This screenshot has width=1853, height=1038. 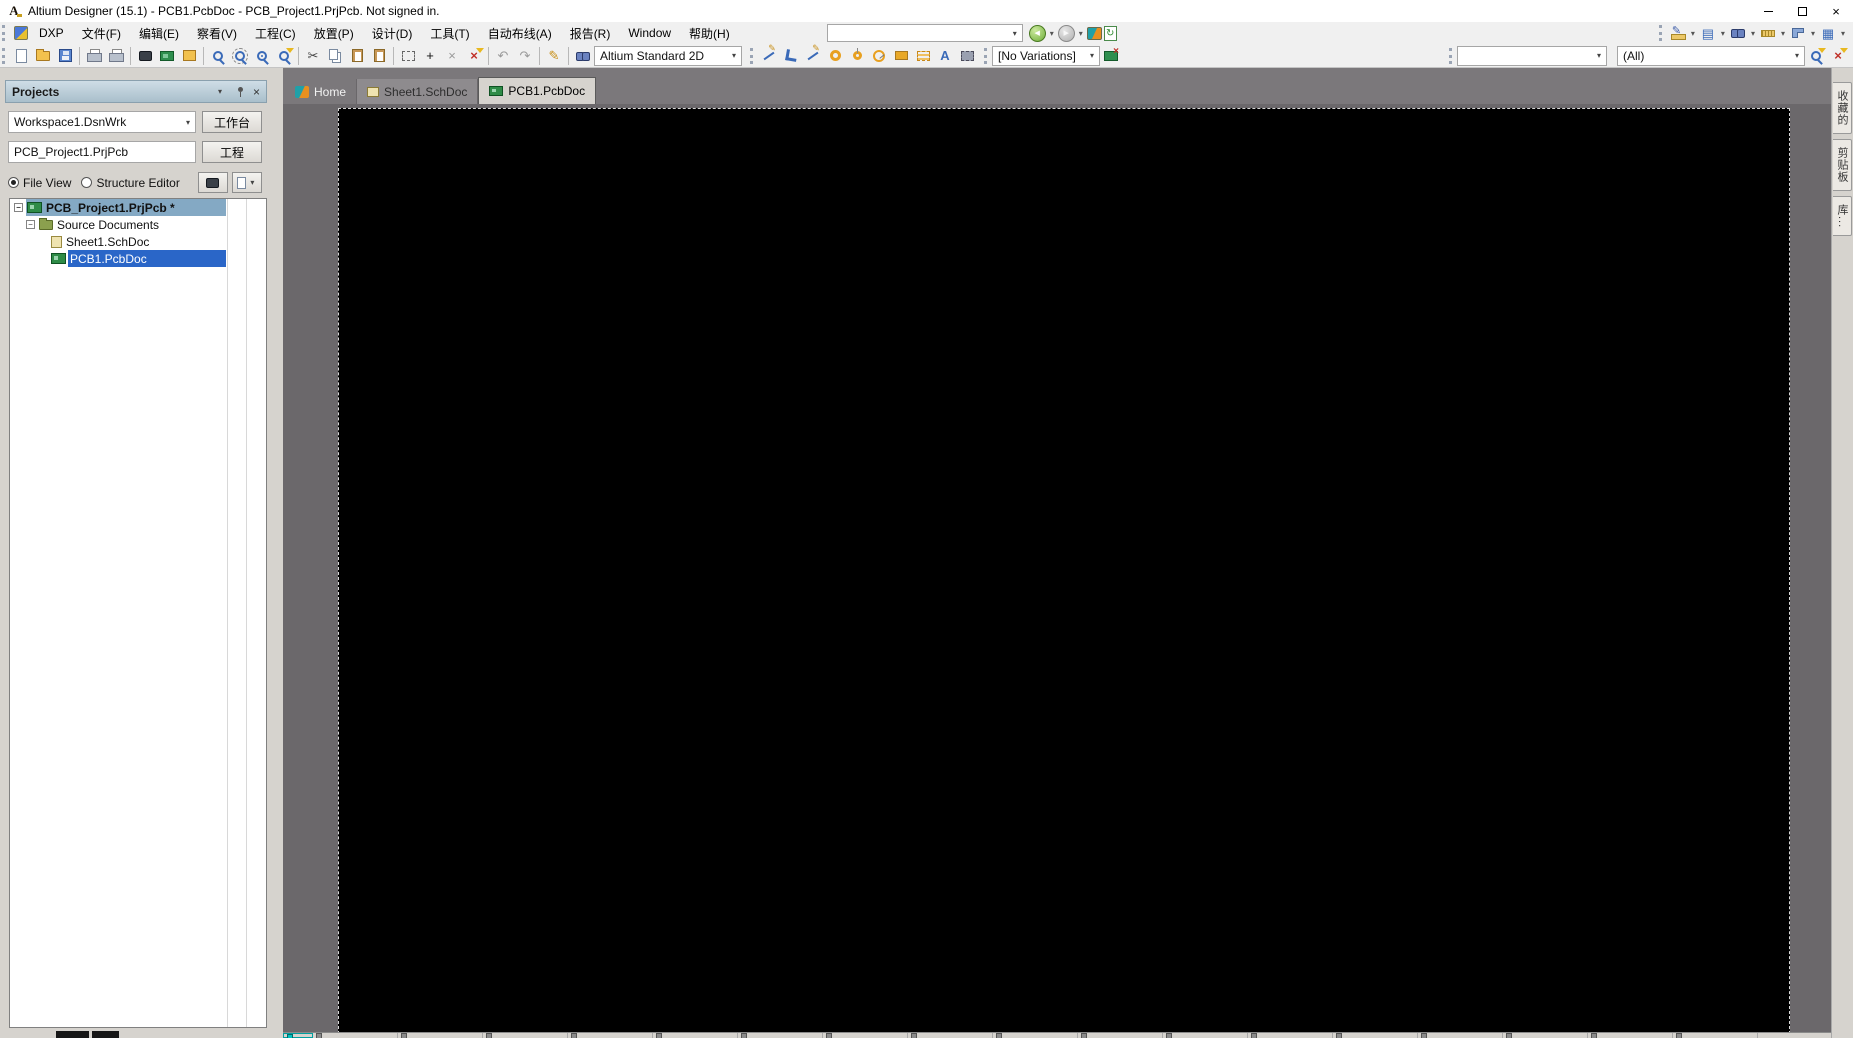 What do you see at coordinates (430, 56) in the screenshot?
I see `move-icon: +` at bounding box center [430, 56].